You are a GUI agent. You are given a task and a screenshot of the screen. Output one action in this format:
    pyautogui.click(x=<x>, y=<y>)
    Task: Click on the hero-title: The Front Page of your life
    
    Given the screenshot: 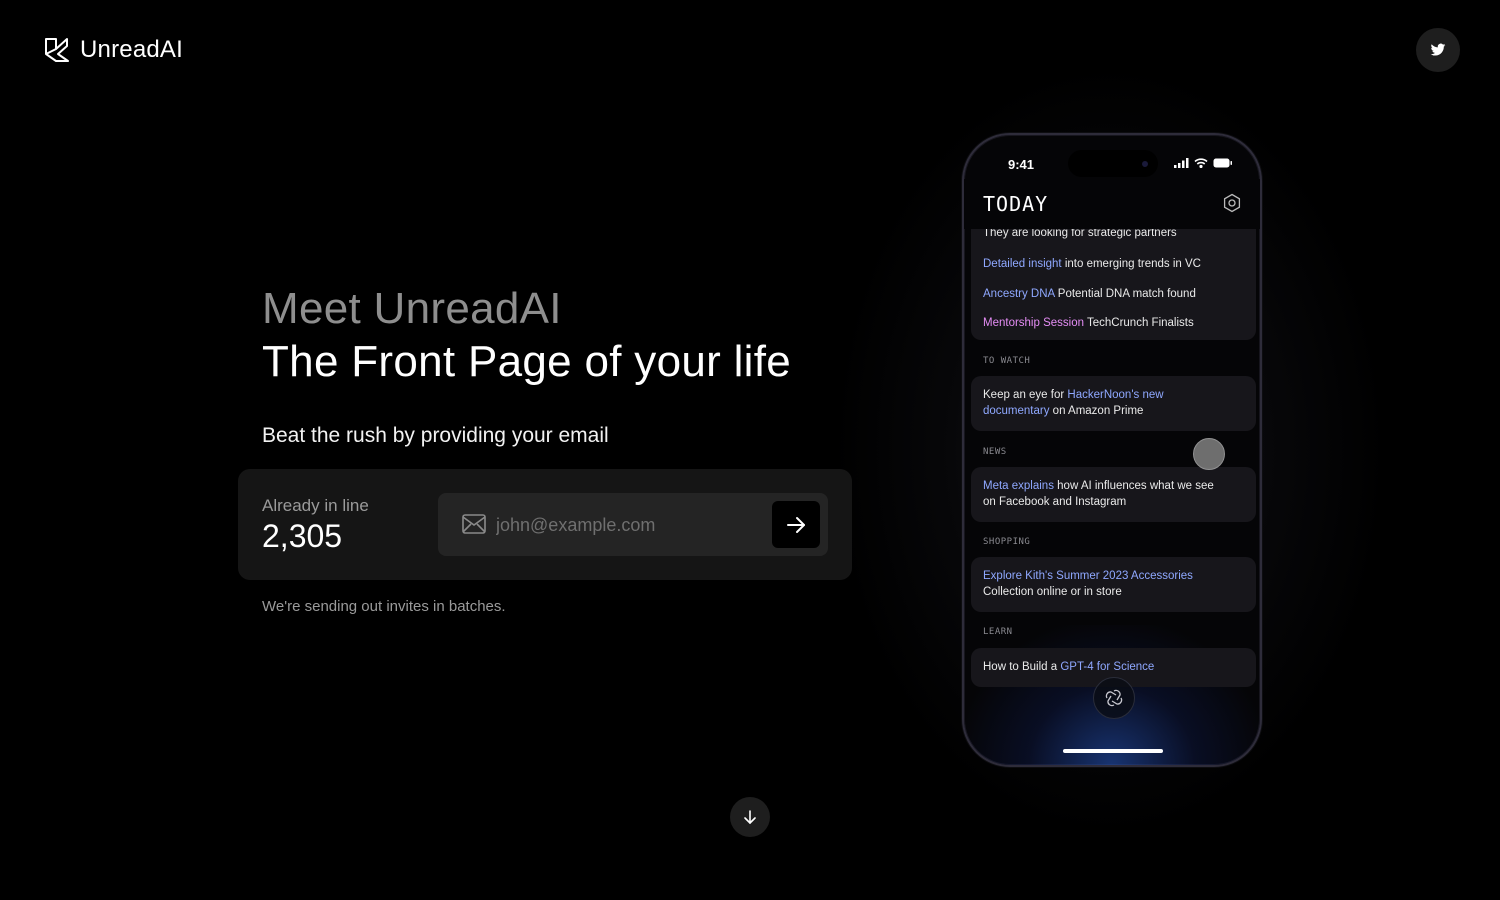 What is the action you would take?
    pyautogui.click(x=527, y=361)
    